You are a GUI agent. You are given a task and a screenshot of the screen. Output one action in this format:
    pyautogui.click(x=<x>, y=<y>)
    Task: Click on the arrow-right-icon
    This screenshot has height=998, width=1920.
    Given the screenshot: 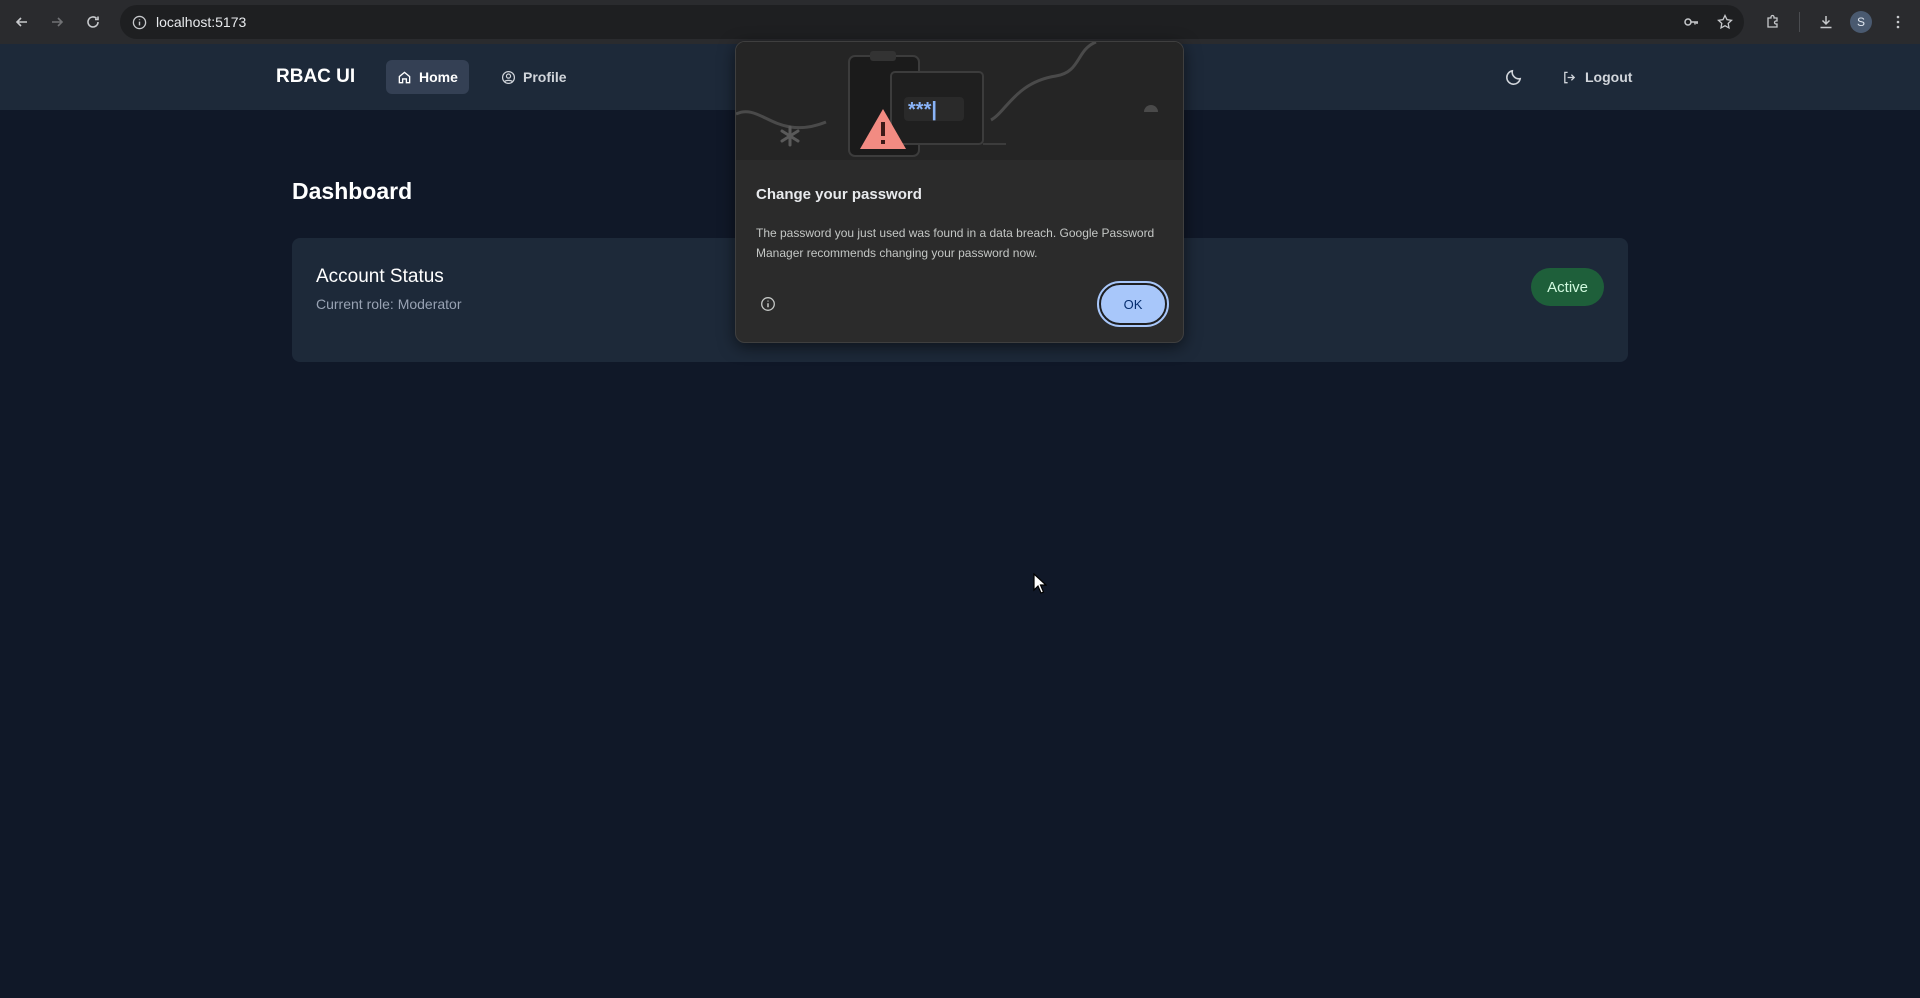 What is the action you would take?
    pyautogui.click(x=58, y=22)
    